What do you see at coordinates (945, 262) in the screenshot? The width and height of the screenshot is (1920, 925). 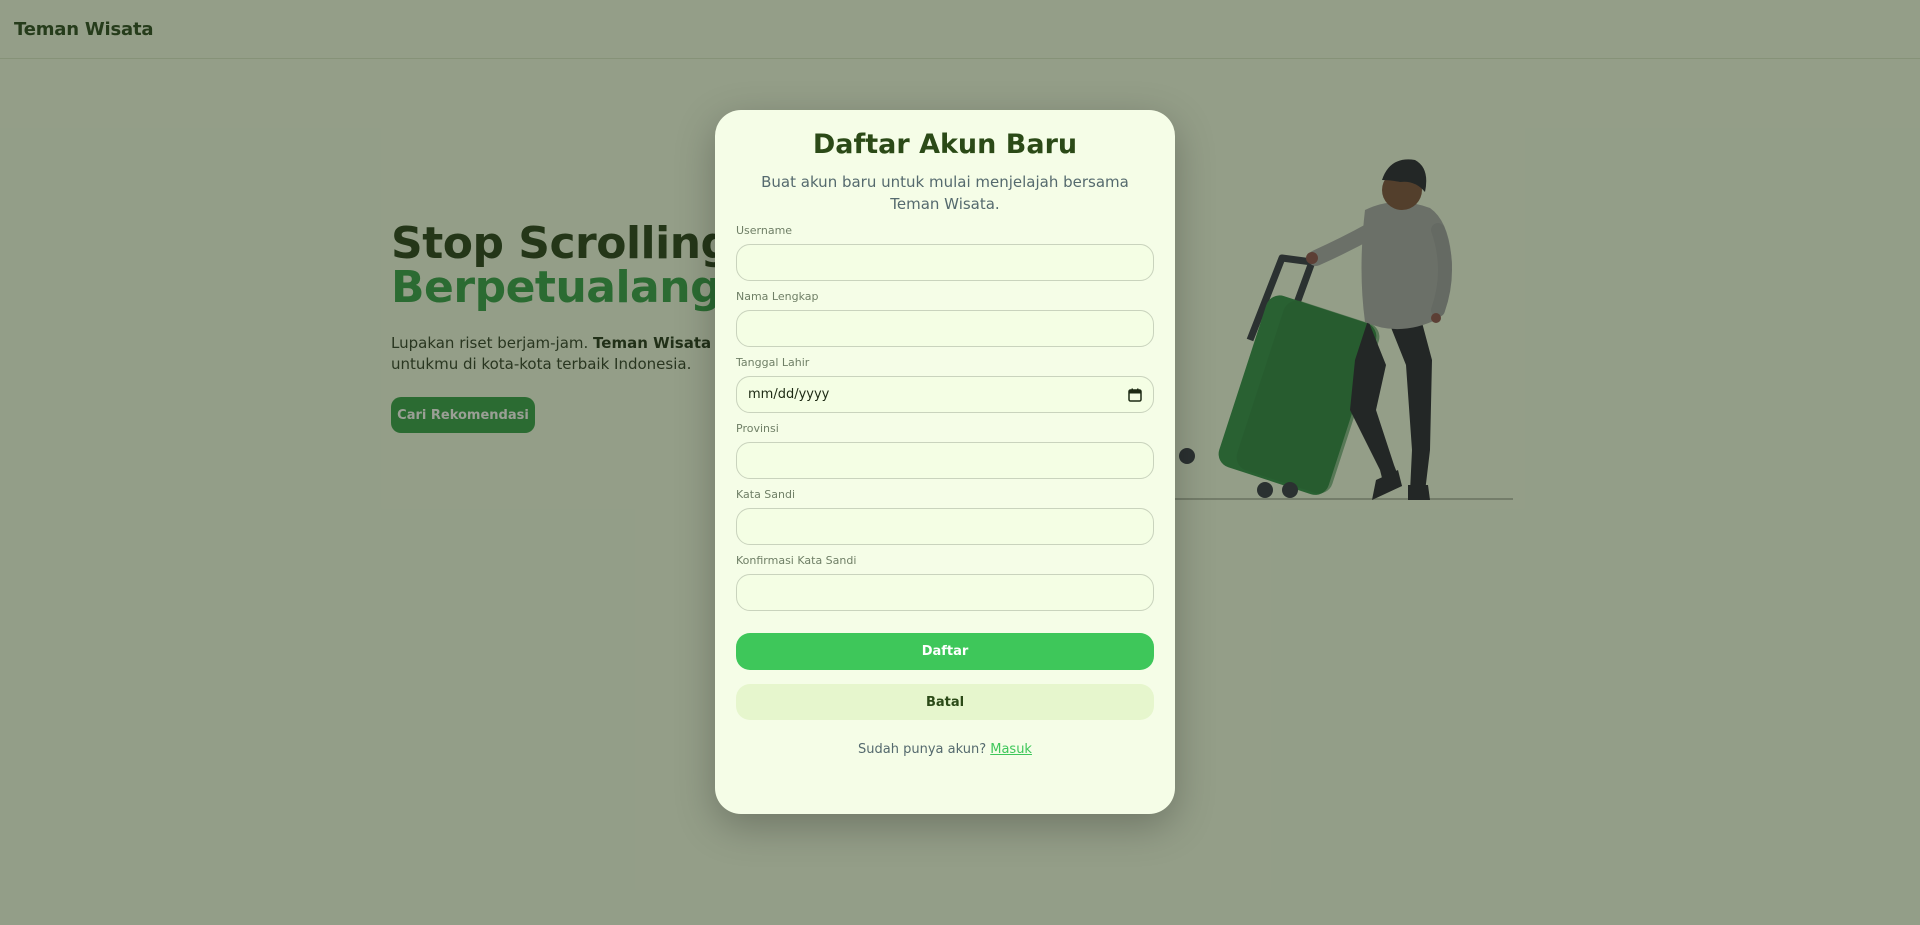 I see `username-input` at bounding box center [945, 262].